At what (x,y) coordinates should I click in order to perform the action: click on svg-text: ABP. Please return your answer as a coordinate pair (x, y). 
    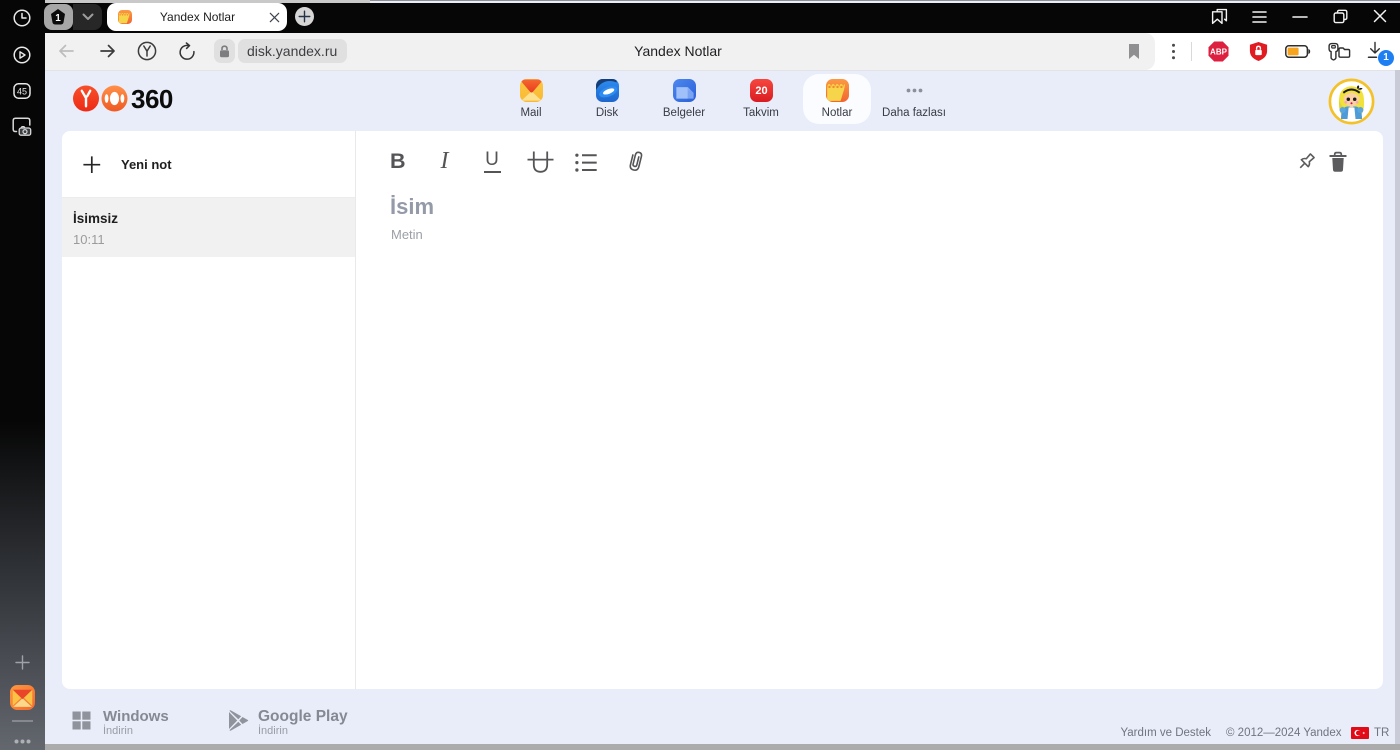
    Looking at the image, I should click on (1219, 51).